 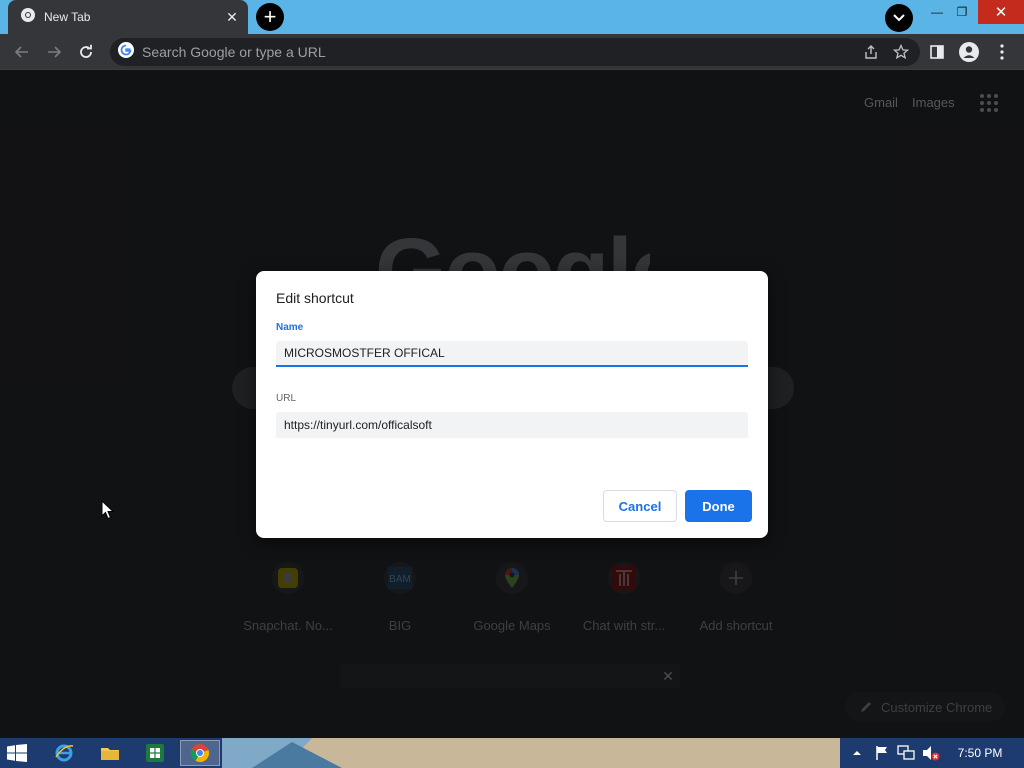 I want to click on minimize-button: —, so click(x=937, y=12).